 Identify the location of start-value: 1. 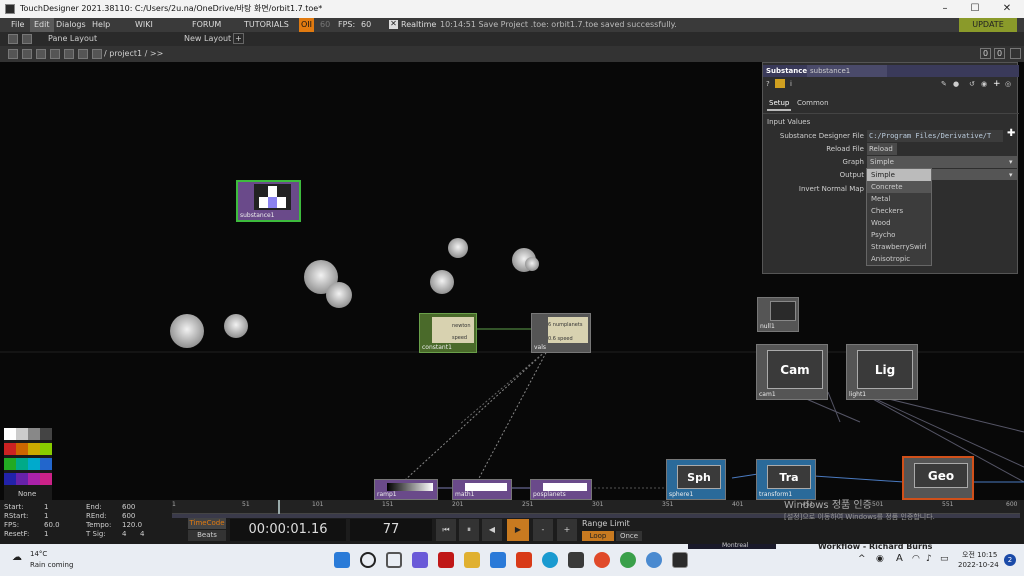
(46, 507).